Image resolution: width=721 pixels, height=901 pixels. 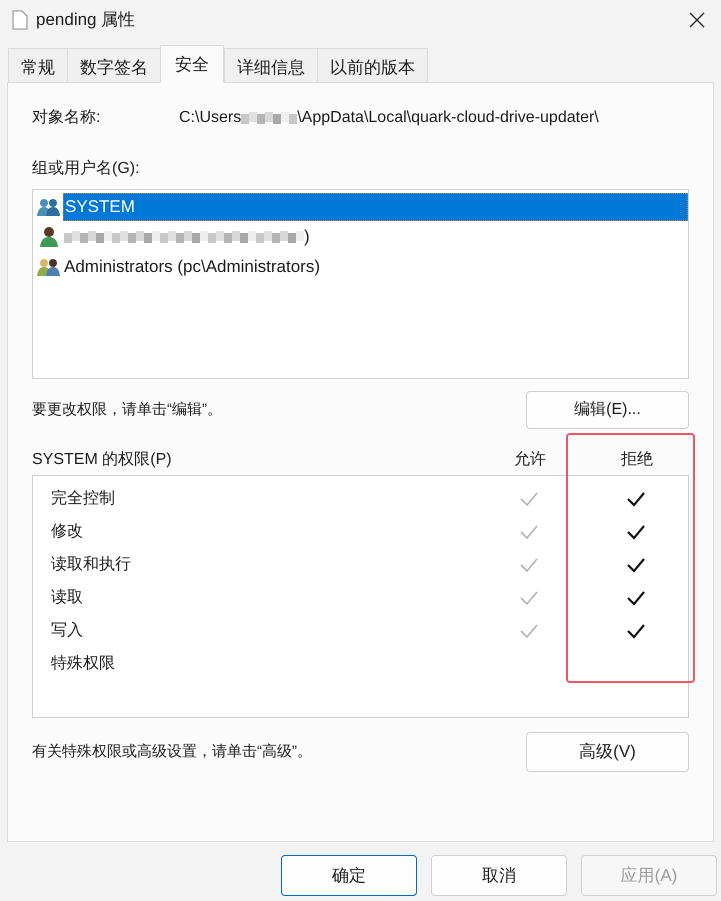 What do you see at coordinates (375, 267) in the screenshot?
I see `user-list-item: Administrators (pc\Administrators)` at bounding box center [375, 267].